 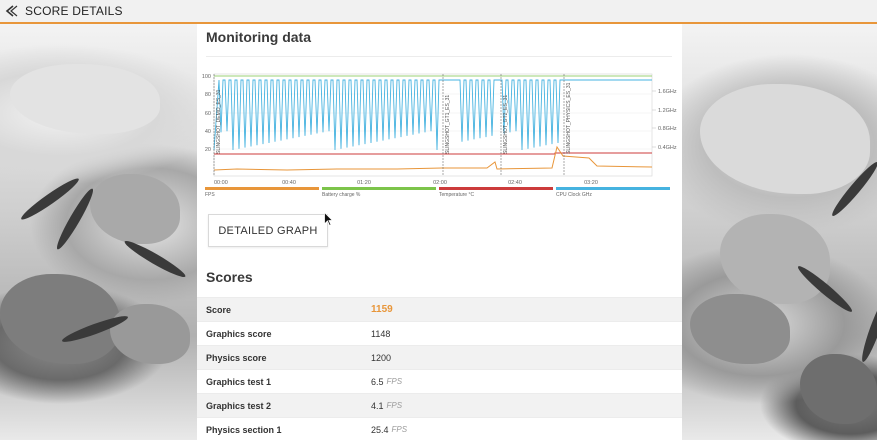 What do you see at coordinates (236, 357) in the screenshot?
I see `row-label: Physics score` at bounding box center [236, 357].